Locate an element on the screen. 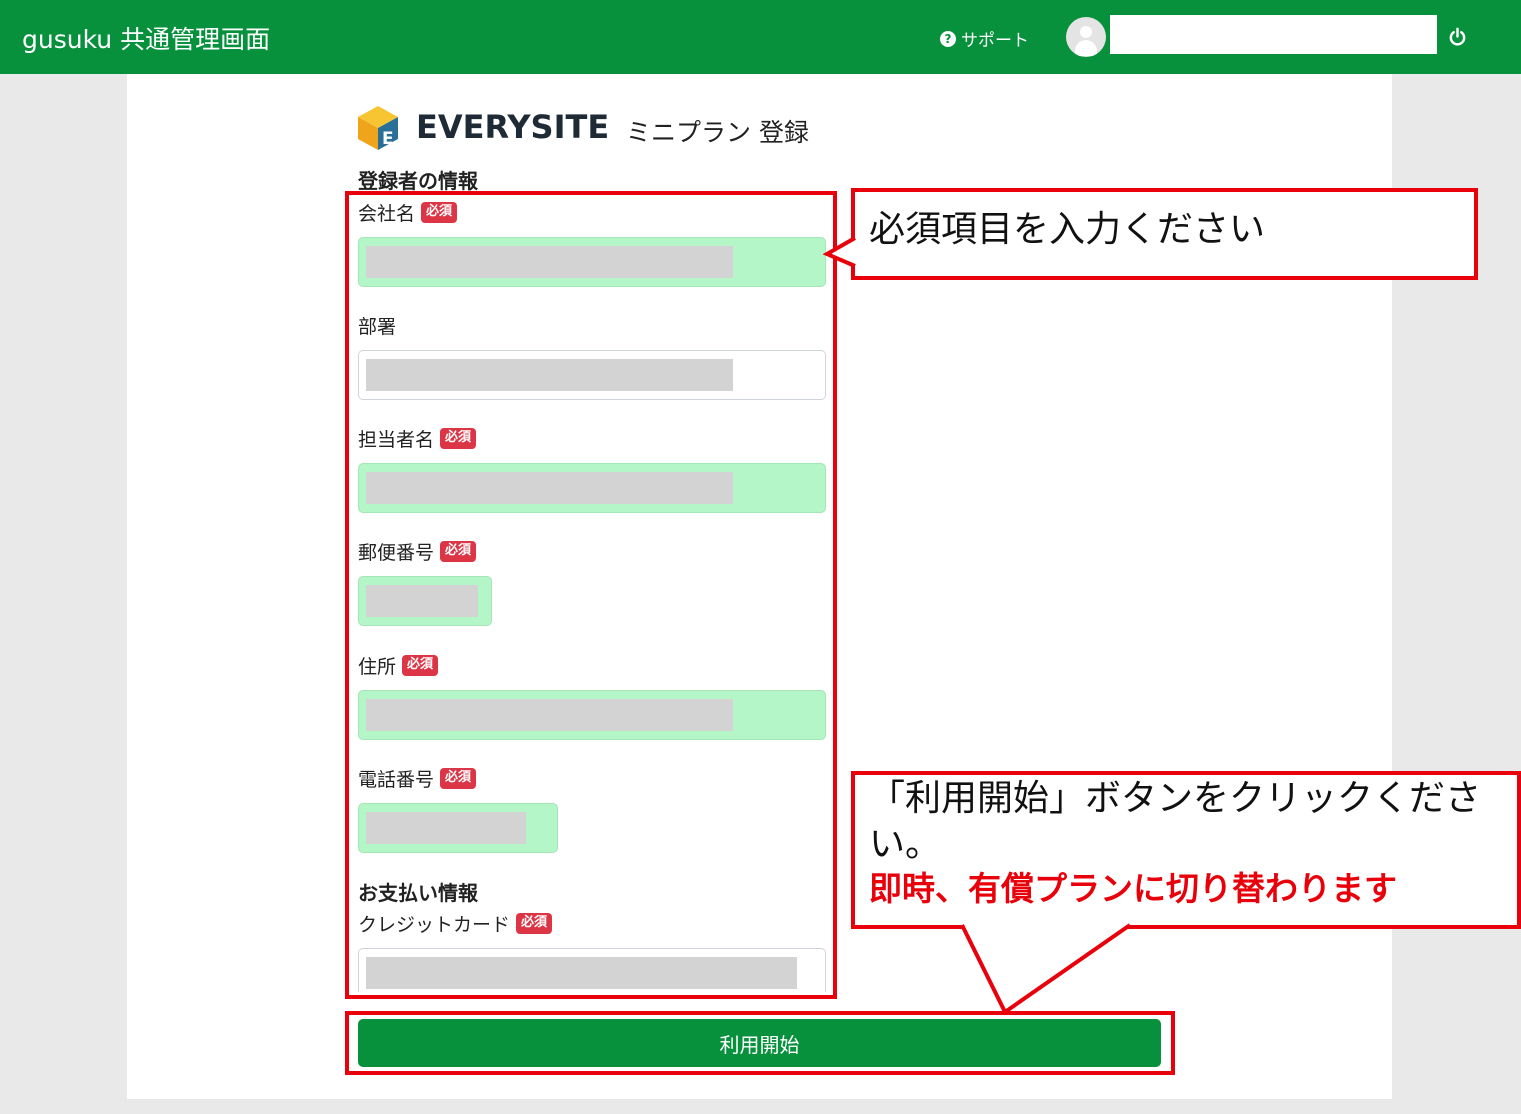 Image resolution: width=1521 pixels, height=1114 pixels. registrant-section-title: 登録者の情報 is located at coordinates (418, 181).